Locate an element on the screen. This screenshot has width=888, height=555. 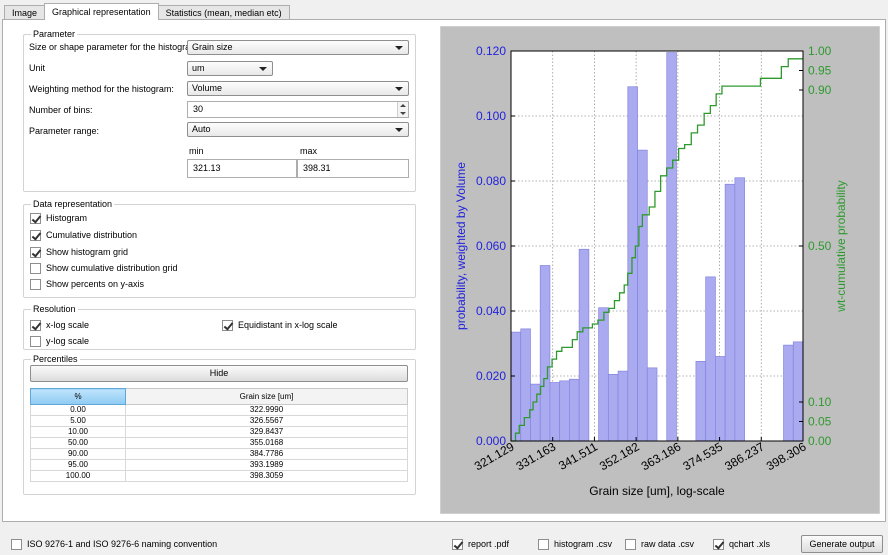
y2-tick-label: 0.00 is located at coordinates (820, 441).